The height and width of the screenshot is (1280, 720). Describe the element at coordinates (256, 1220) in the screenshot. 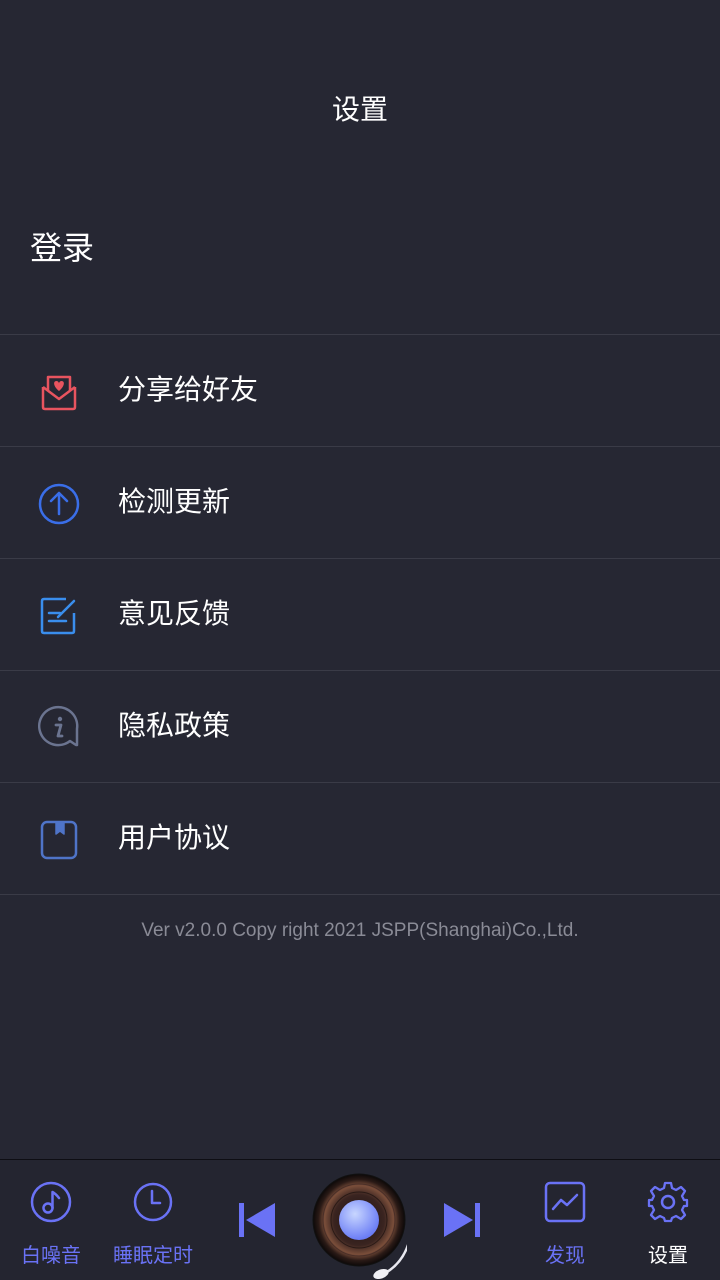

I see `skip-previous-icon` at that location.